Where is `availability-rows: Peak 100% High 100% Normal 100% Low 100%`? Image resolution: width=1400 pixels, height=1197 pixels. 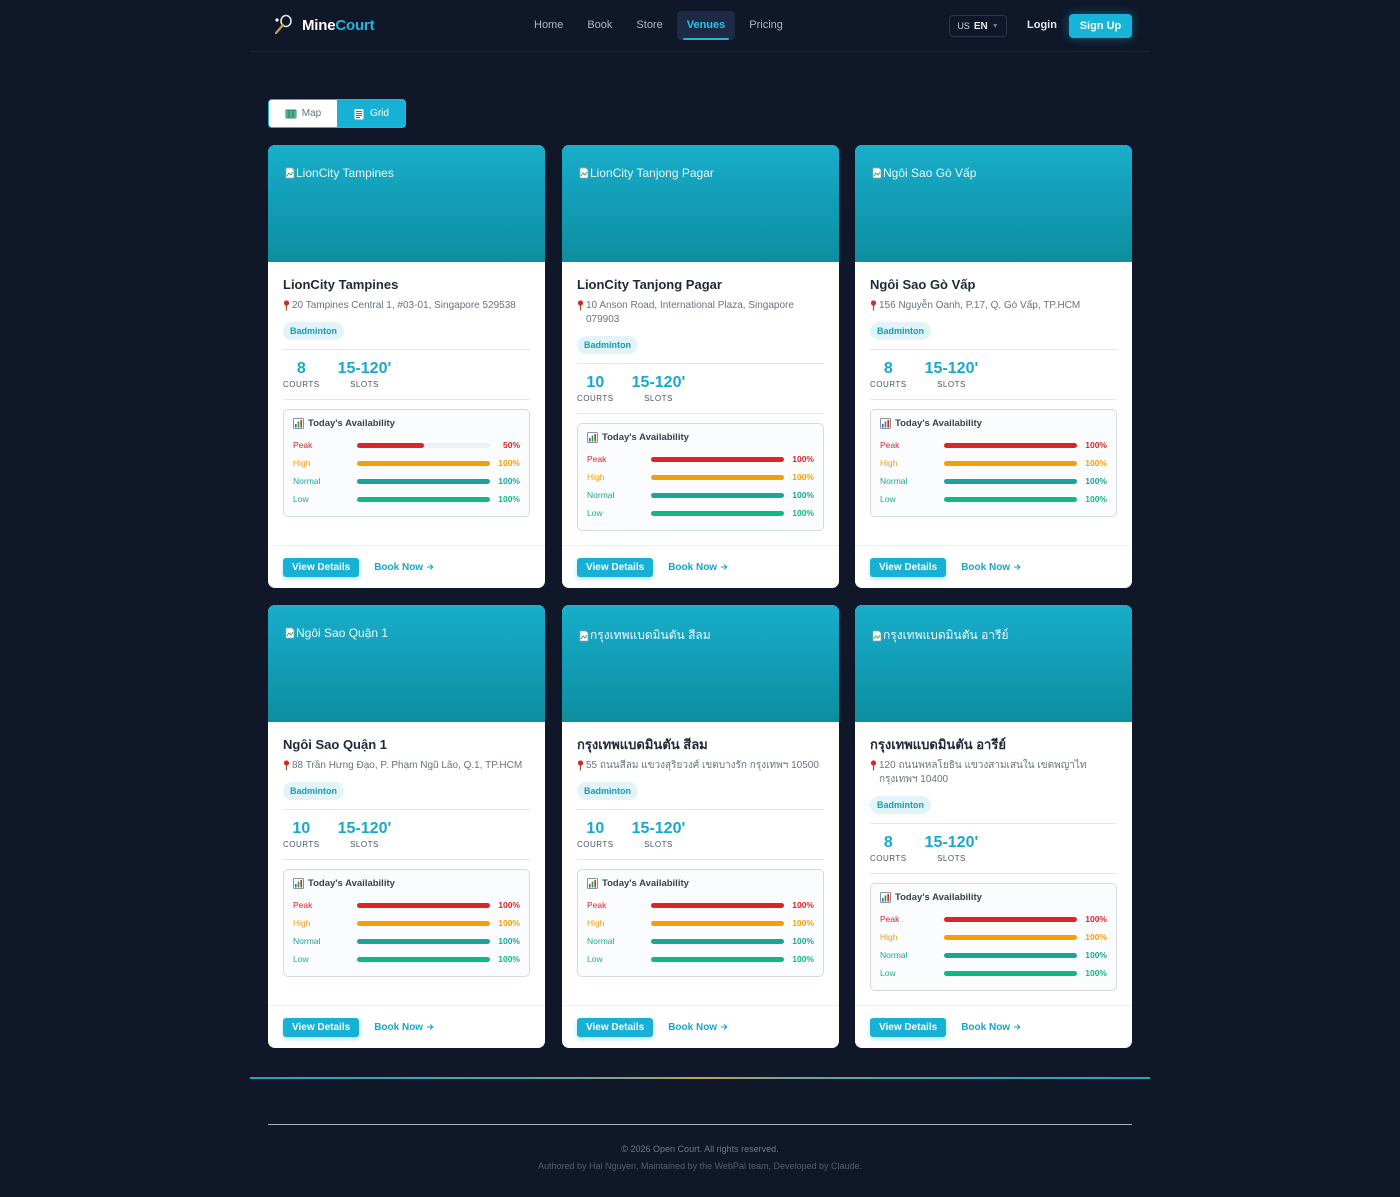
availability-rows: Peak 100% High 100% Normal 100% Low 100% is located at coordinates (406, 932).